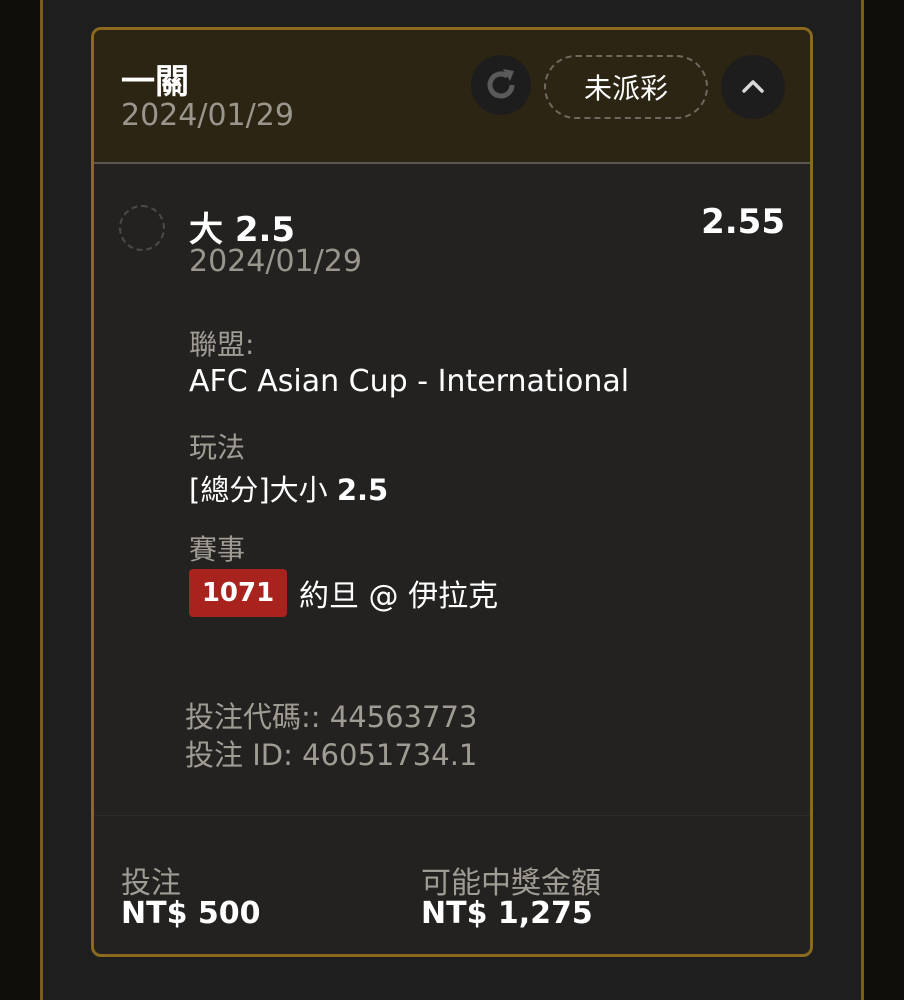  What do you see at coordinates (331, 755) in the screenshot?
I see `bet-id: 投注 ID: 46051734.1` at bounding box center [331, 755].